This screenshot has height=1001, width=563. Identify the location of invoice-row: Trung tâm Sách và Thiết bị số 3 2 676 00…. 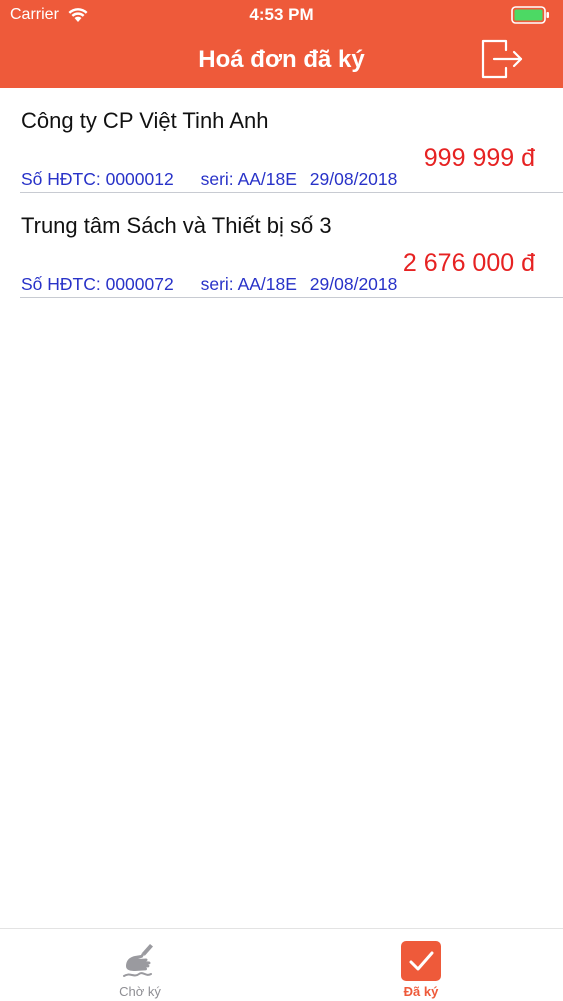
(291, 245).